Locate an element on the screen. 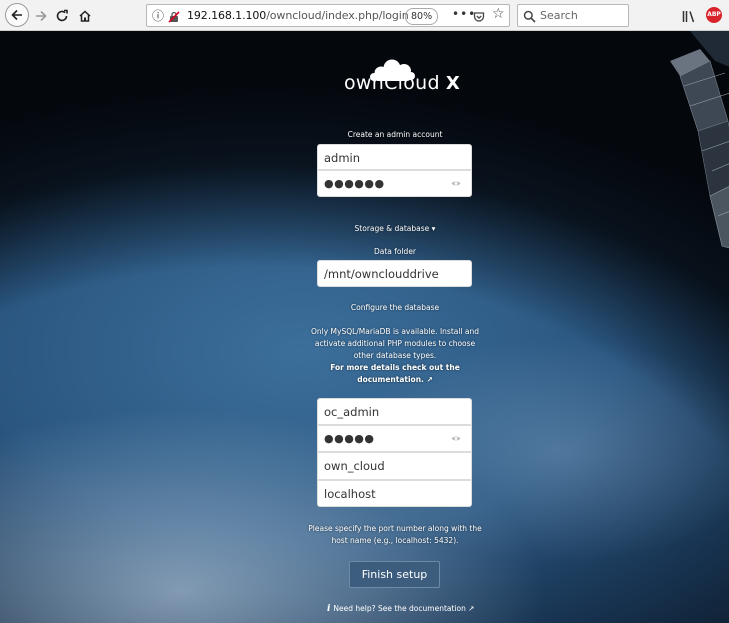  logo-wordmark: ownCloud X is located at coordinates (402, 83).